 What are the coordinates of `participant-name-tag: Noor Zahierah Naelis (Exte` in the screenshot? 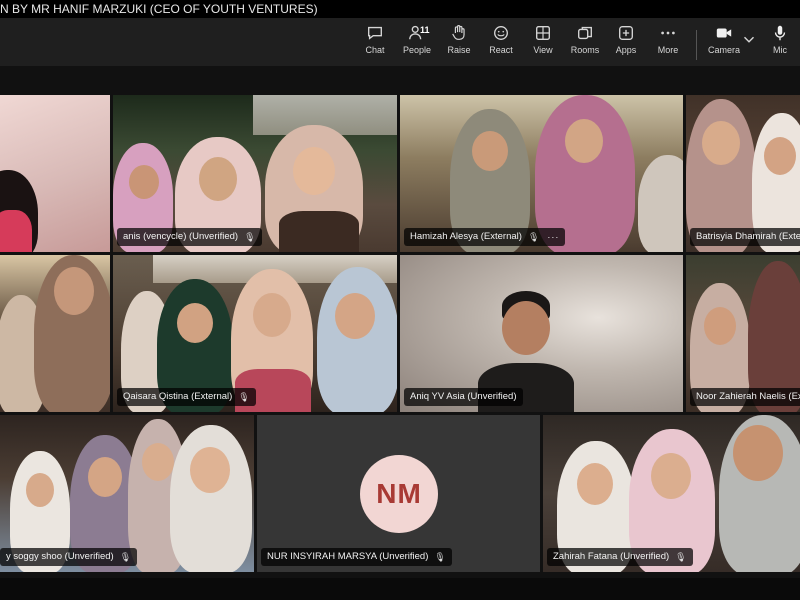 It's located at (745, 397).